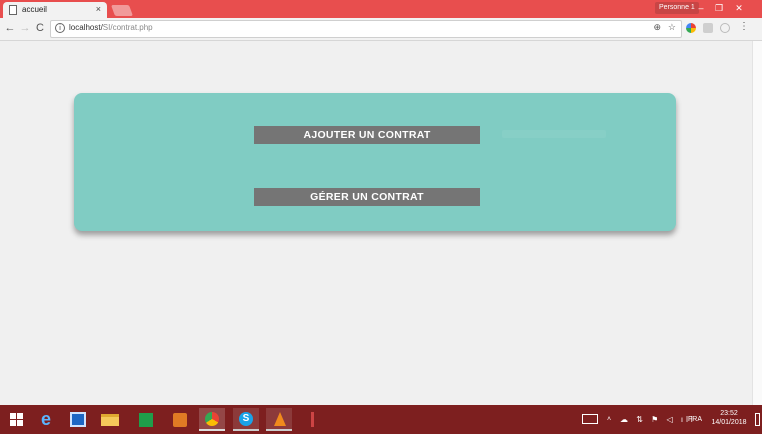  What do you see at coordinates (609, 419) in the screenshot?
I see `tray-up-arrow-icon: ˄` at bounding box center [609, 419].